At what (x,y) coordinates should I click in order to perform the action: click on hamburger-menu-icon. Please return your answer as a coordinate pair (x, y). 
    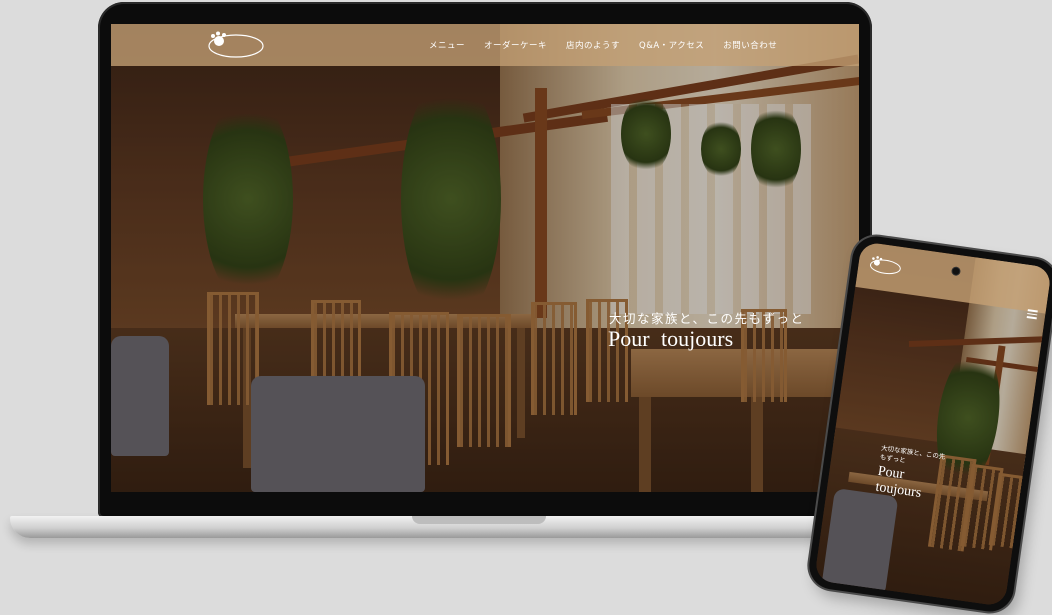
    Looking at the image, I should click on (1032, 314).